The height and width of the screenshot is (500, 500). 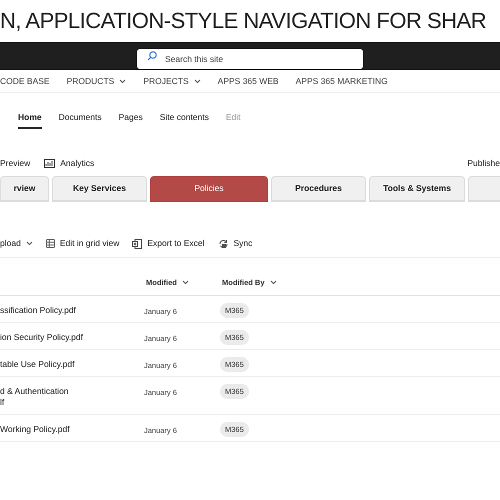 I want to click on nav-link: Site contents, so click(x=184, y=120).